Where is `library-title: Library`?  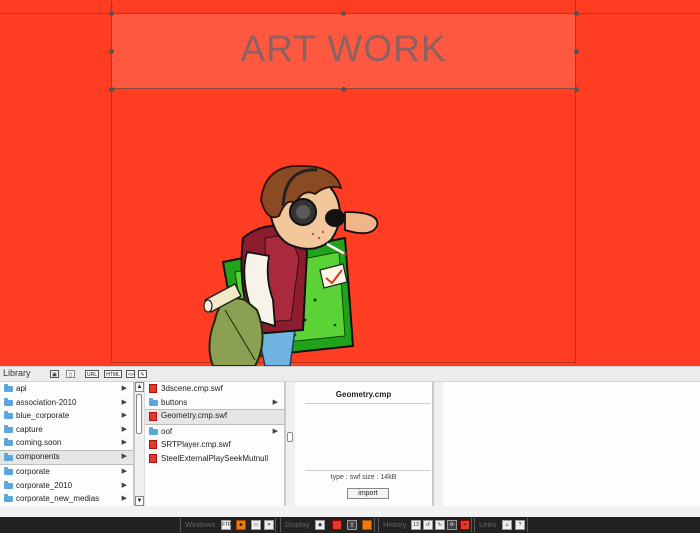
library-title: Library is located at coordinates (17, 373).